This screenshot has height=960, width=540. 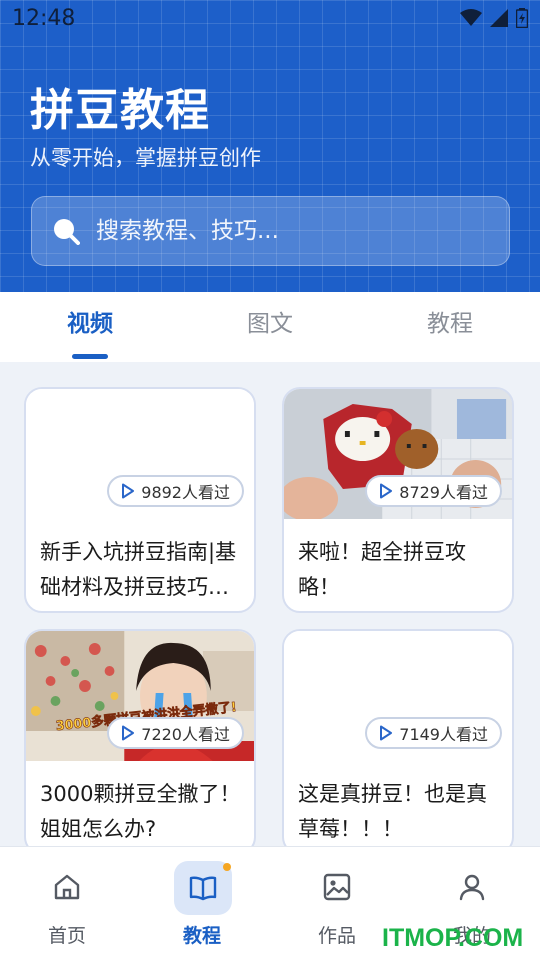 What do you see at coordinates (227, 867) in the screenshot?
I see `notification-dot` at bounding box center [227, 867].